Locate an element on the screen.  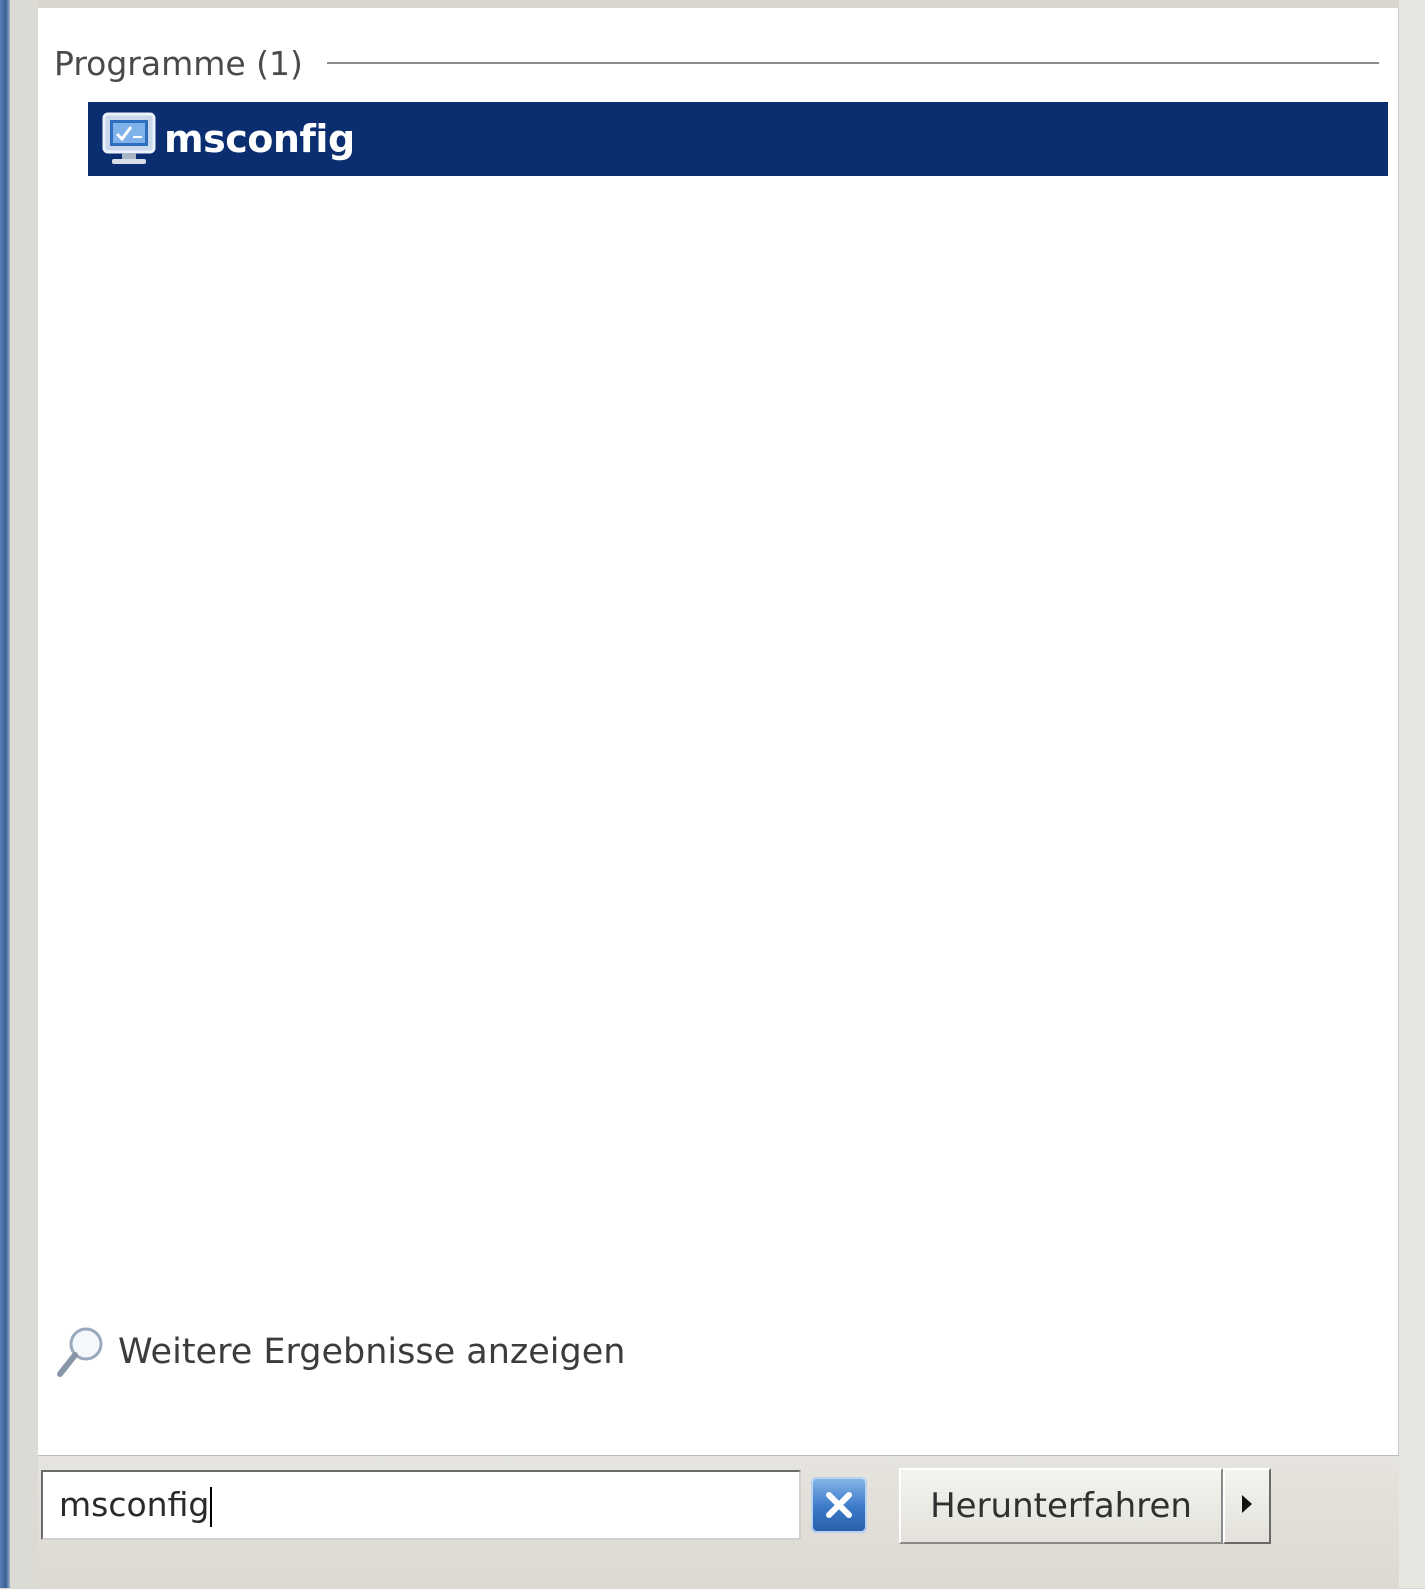
search-input: msconfig is located at coordinates (421, 1505).